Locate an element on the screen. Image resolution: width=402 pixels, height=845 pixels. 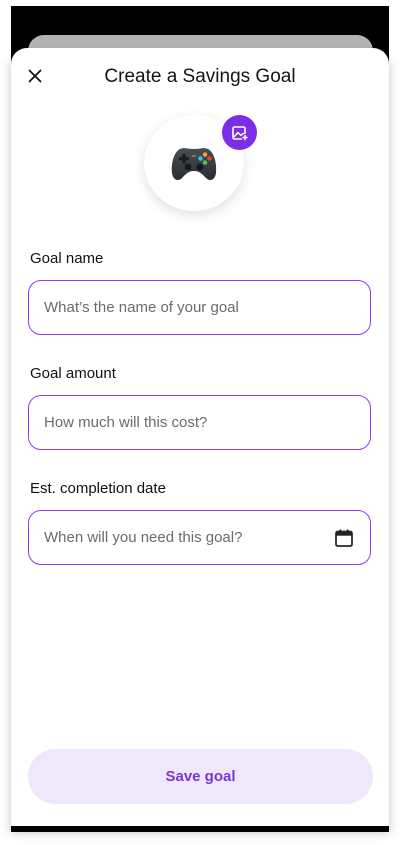
completion-date-field is located at coordinates (199, 537).